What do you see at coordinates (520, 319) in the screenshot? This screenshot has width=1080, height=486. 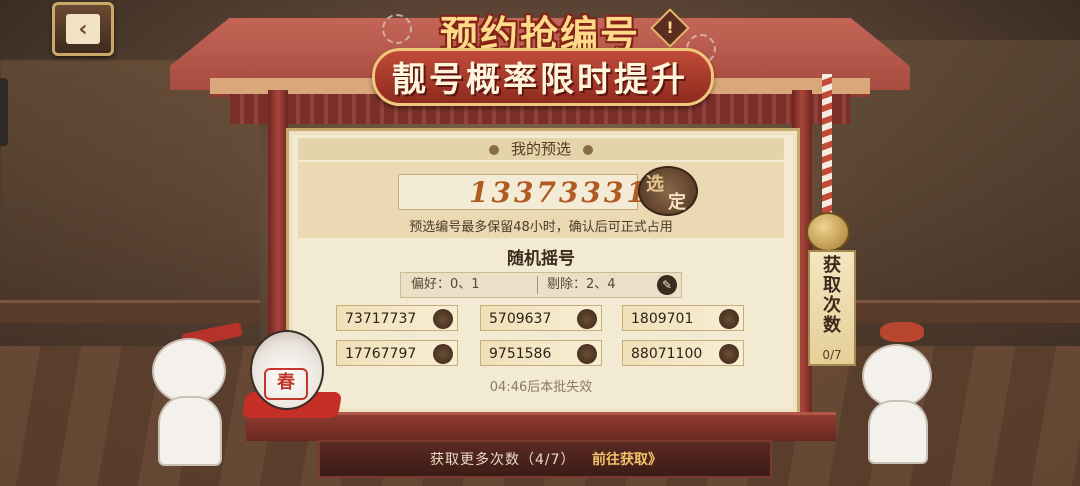 I see `random-number: 5709637` at bounding box center [520, 319].